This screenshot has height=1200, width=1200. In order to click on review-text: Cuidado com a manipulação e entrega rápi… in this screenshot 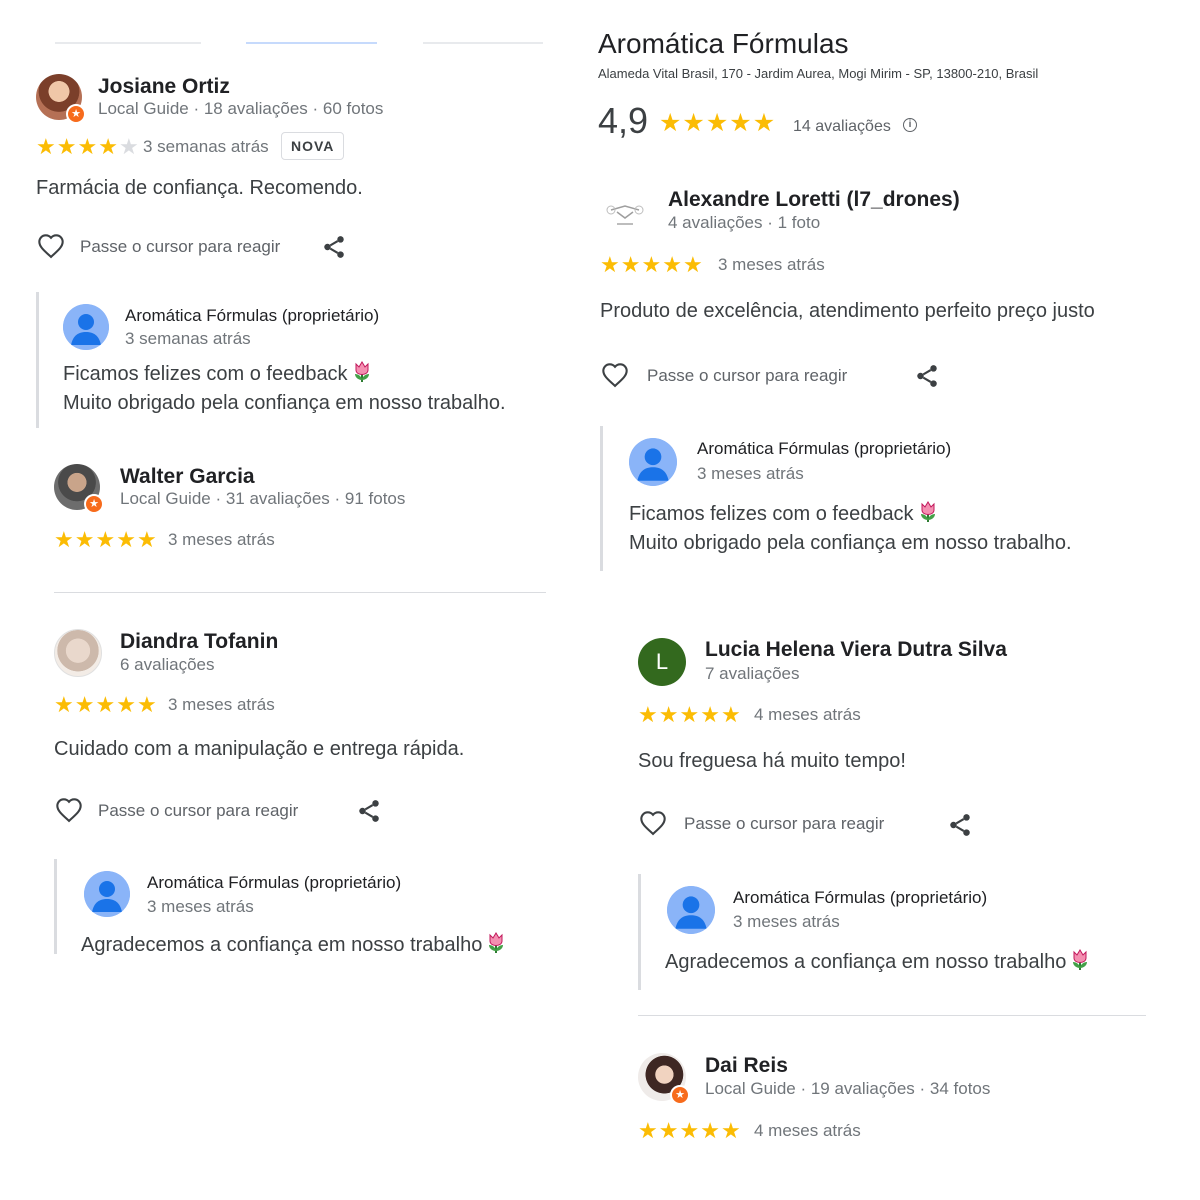, I will do `click(259, 749)`.